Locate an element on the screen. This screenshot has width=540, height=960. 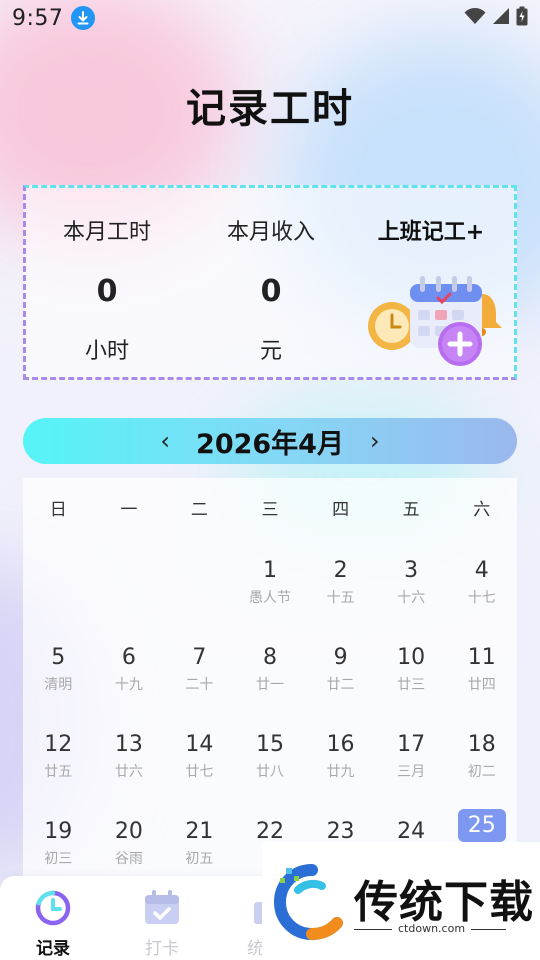
calendar-day: 15 廿八 is located at coordinates (270, 753).